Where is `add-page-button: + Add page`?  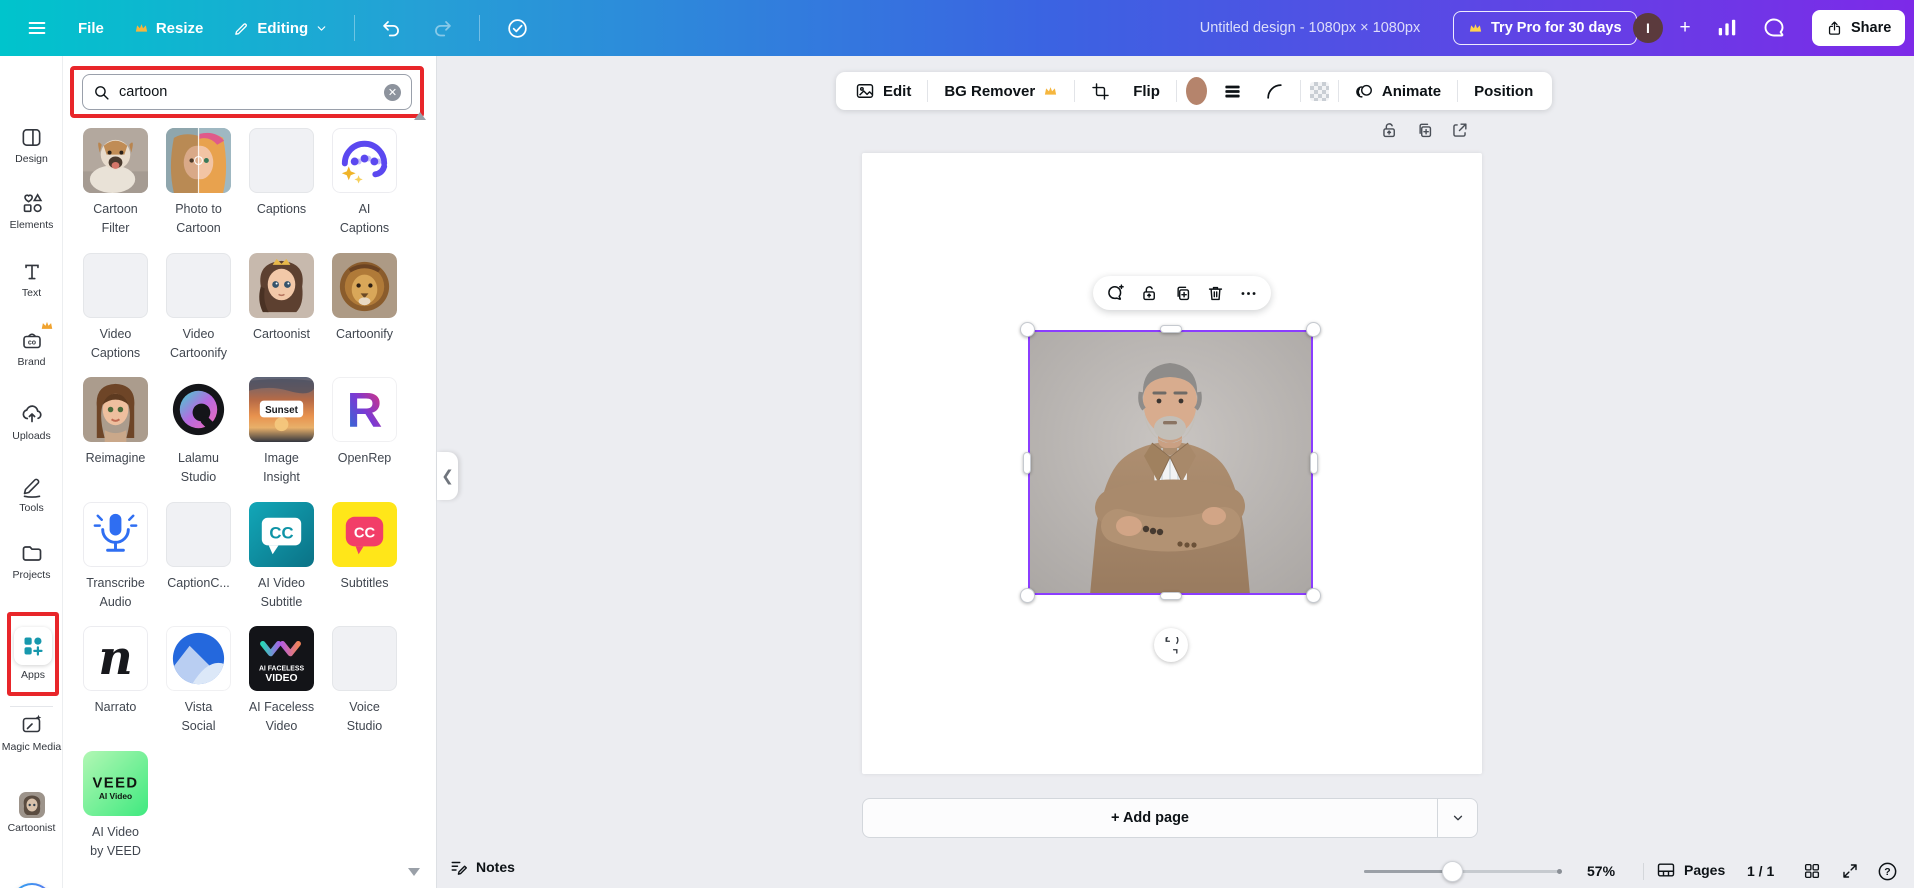 add-page-button: + Add page is located at coordinates (1150, 818).